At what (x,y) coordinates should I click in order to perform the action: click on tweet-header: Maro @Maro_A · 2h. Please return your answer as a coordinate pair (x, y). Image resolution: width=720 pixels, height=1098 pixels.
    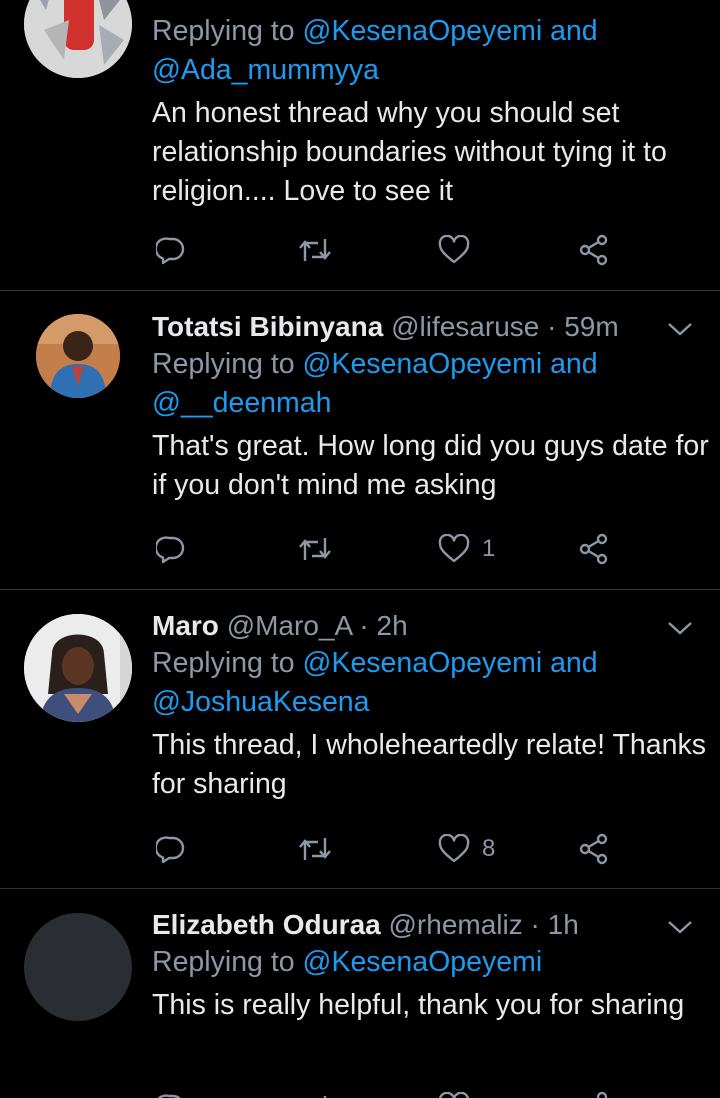
    Looking at the image, I should click on (436, 626).